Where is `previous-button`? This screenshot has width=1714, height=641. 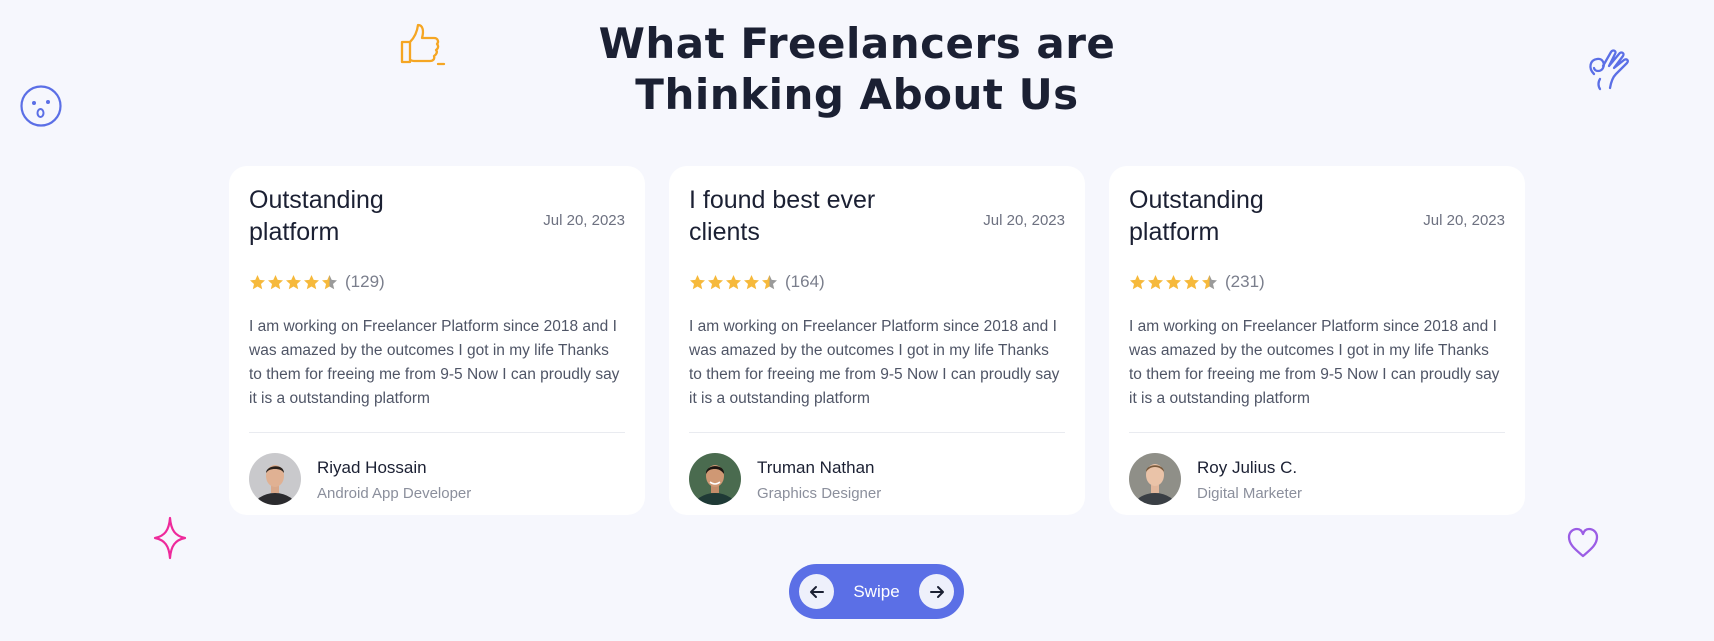
previous-button is located at coordinates (816, 591).